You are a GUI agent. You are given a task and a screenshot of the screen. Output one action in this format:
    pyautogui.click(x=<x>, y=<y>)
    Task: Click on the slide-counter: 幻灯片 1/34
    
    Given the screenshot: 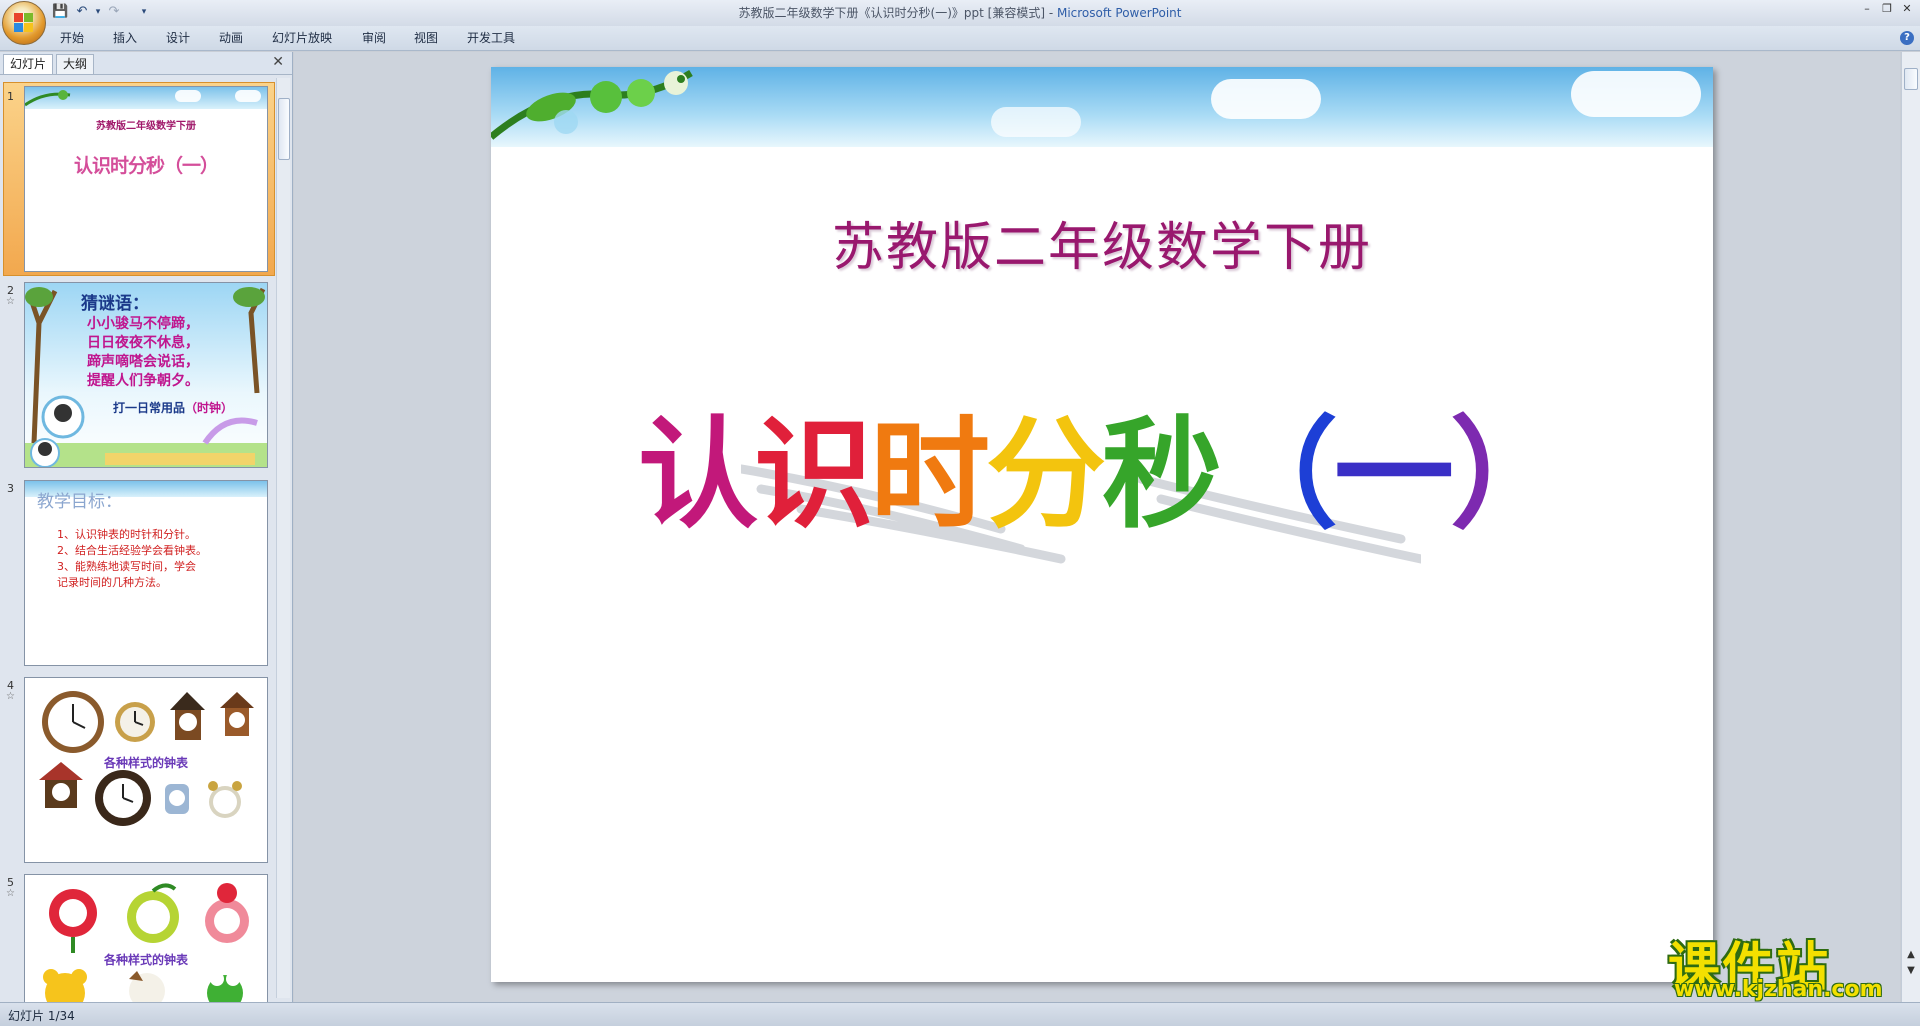 What is the action you would take?
    pyautogui.click(x=41, y=1016)
    